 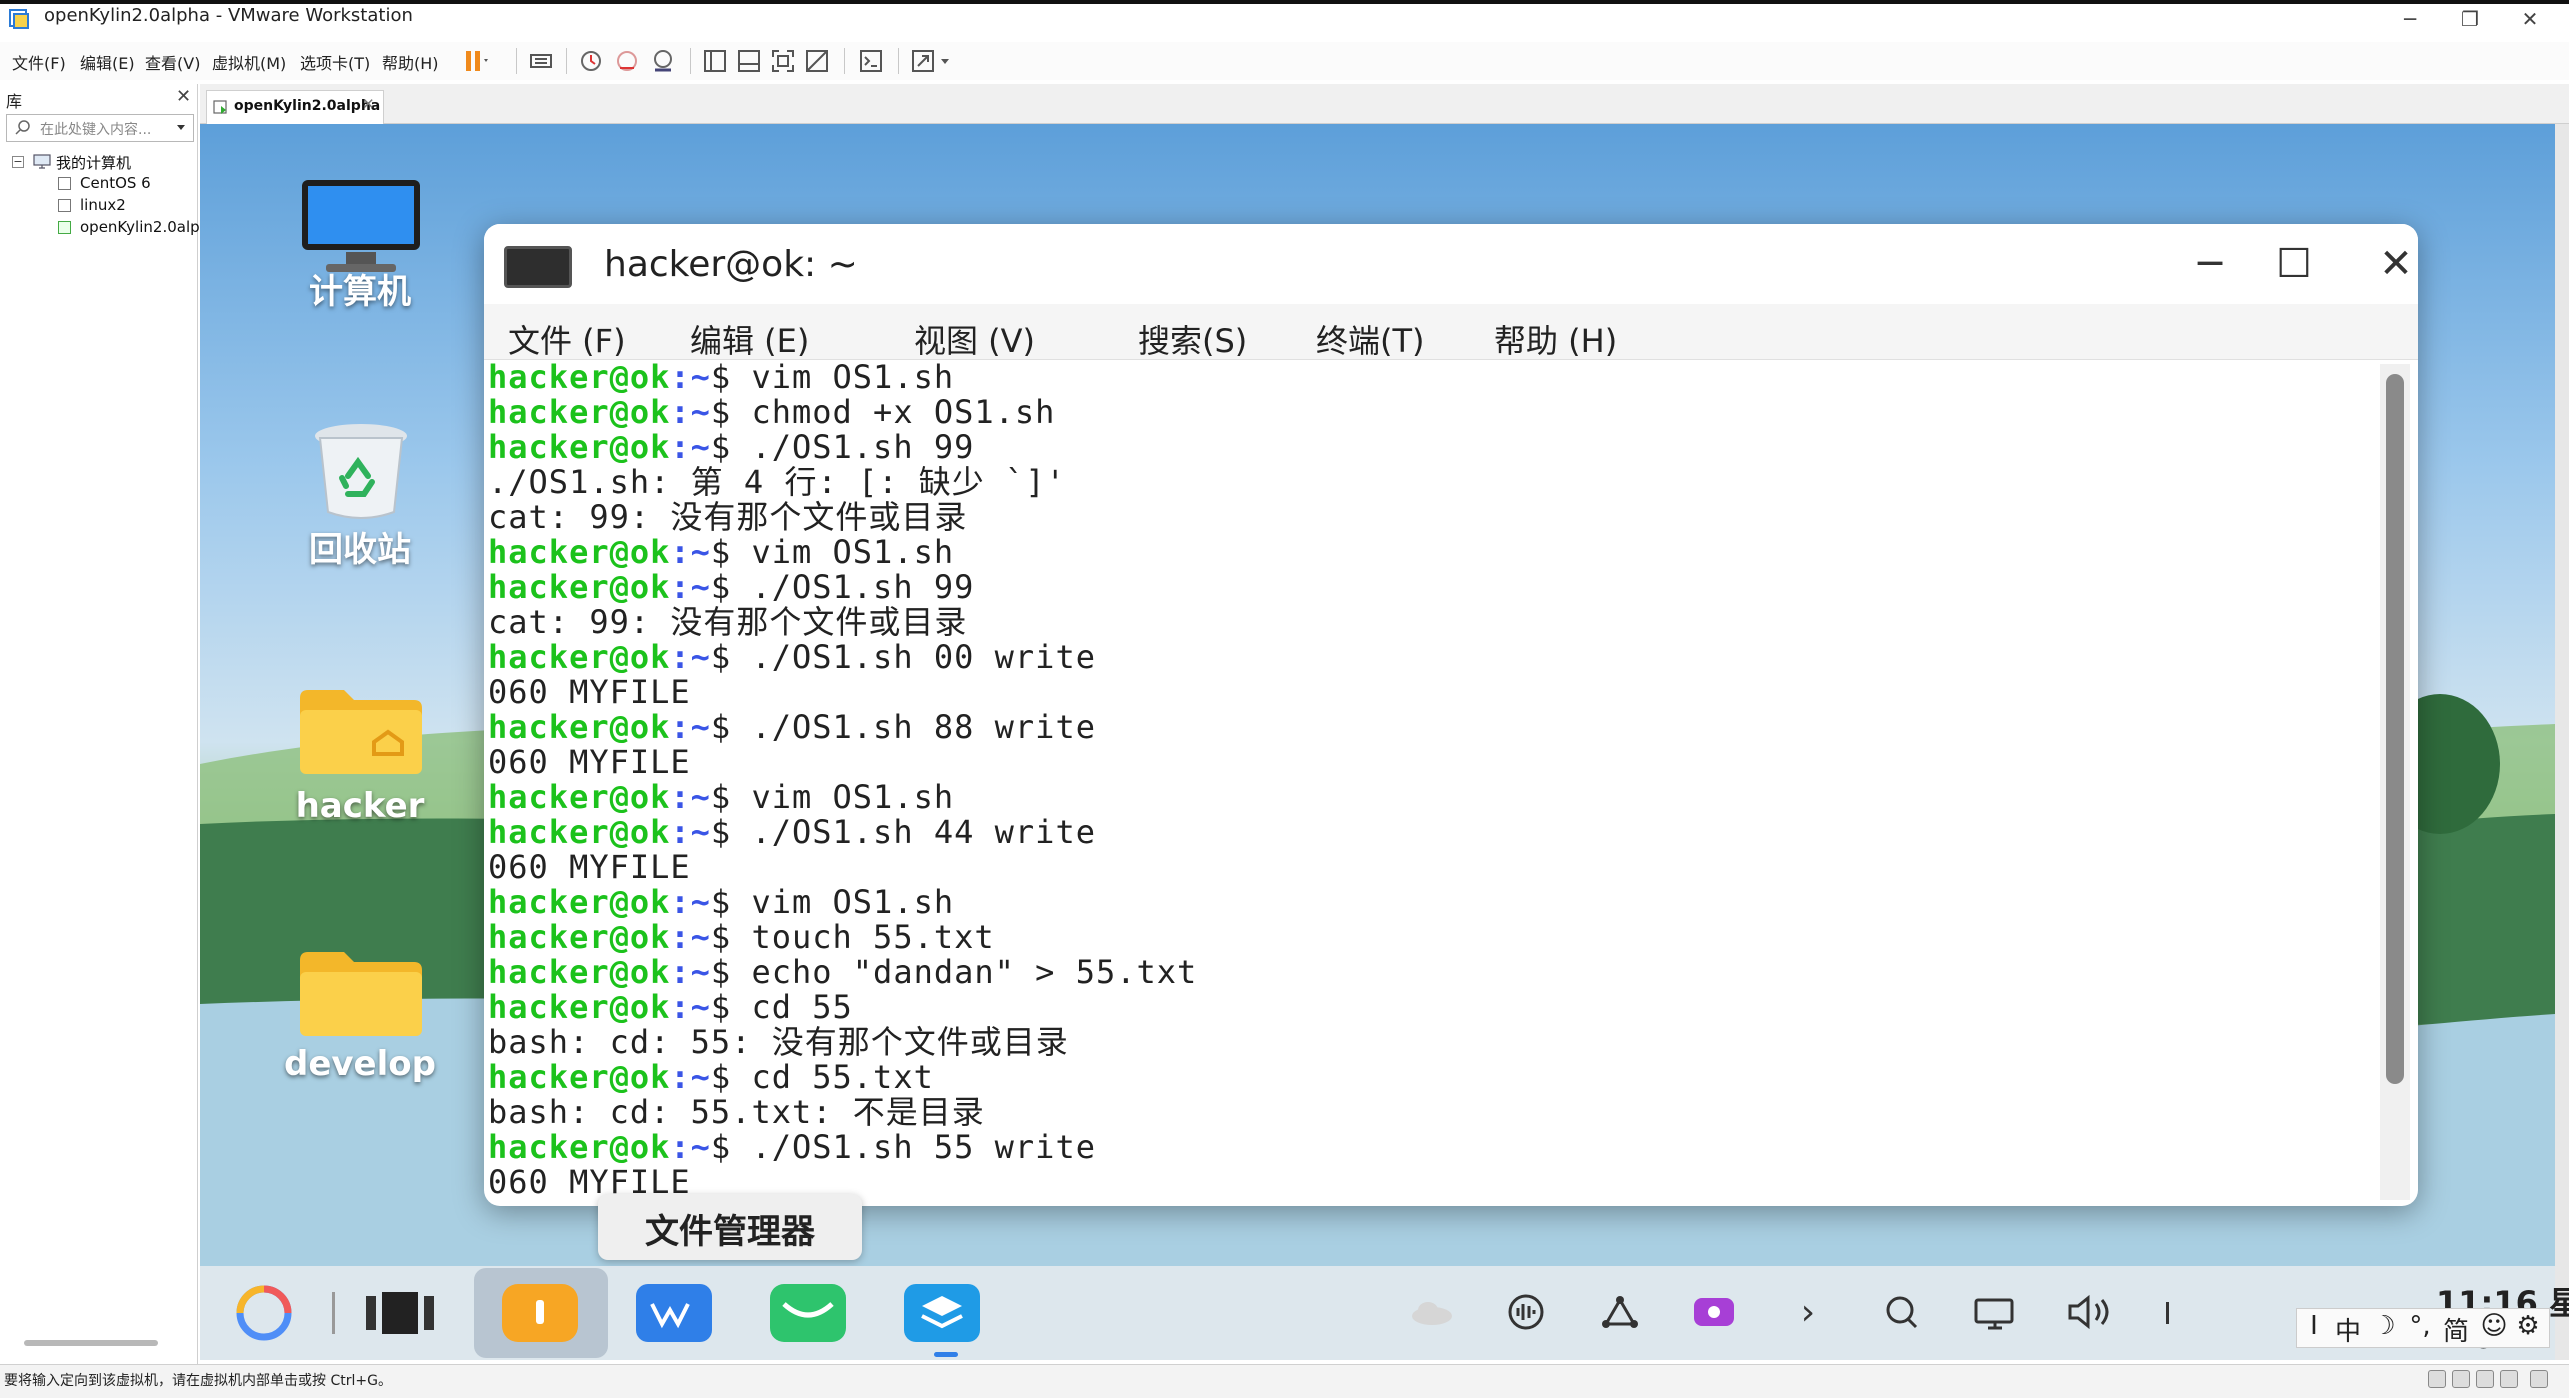 What do you see at coordinates (942, 1313) in the screenshot?
I see `software-store-icon` at bounding box center [942, 1313].